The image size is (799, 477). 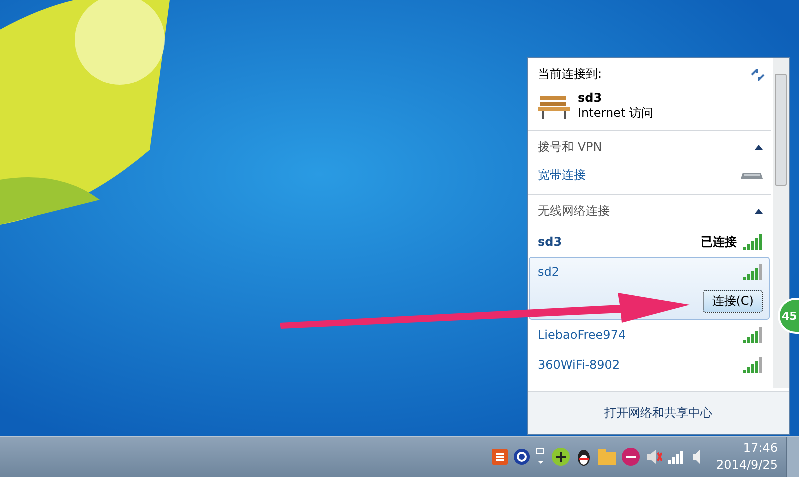 What do you see at coordinates (758, 74) in the screenshot?
I see `refresh-icon` at bounding box center [758, 74].